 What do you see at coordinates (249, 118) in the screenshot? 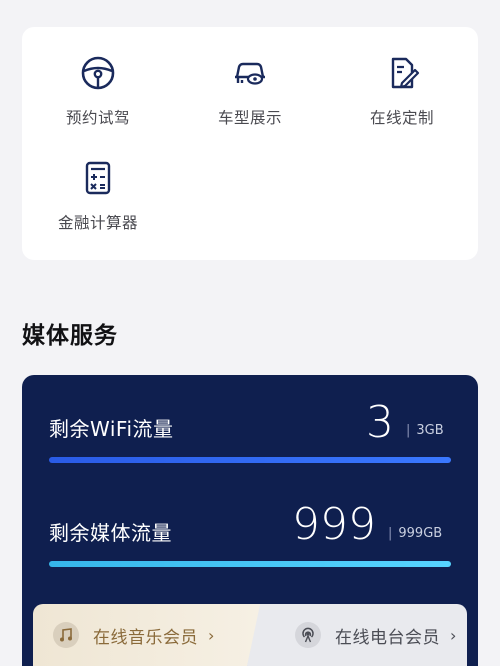
I see `car-models-label: 车型展示` at bounding box center [249, 118].